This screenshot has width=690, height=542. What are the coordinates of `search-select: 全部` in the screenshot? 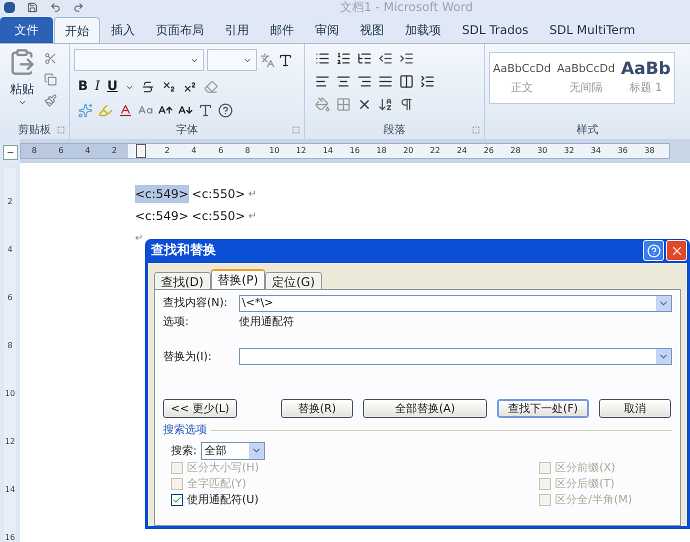 It's located at (232, 451).